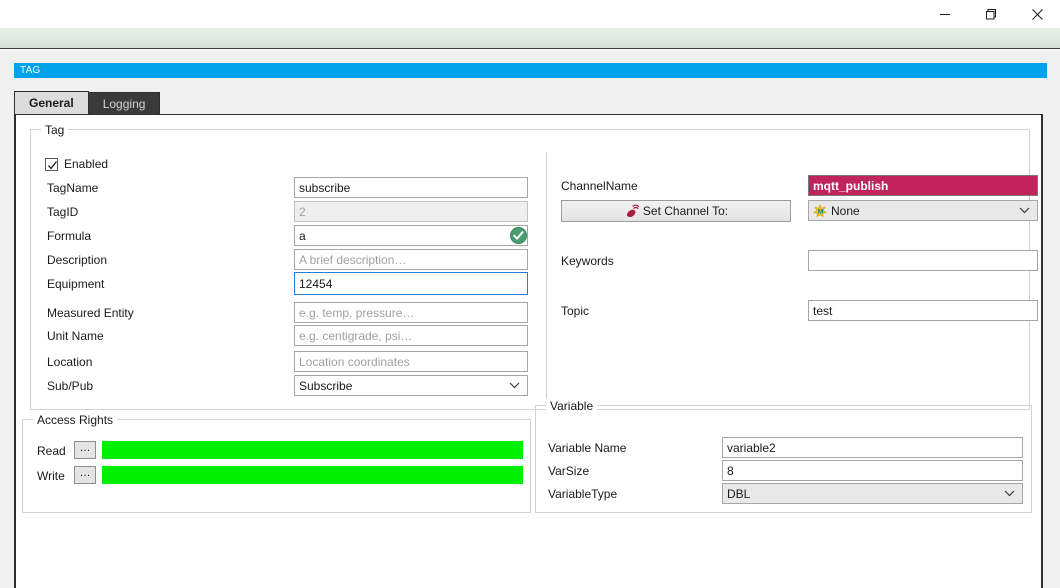 This screenshot has height=588, width=1060. Describe the element at coordinates (730, 470) in the screenshot. I see `varsize-value: 8` at that location.